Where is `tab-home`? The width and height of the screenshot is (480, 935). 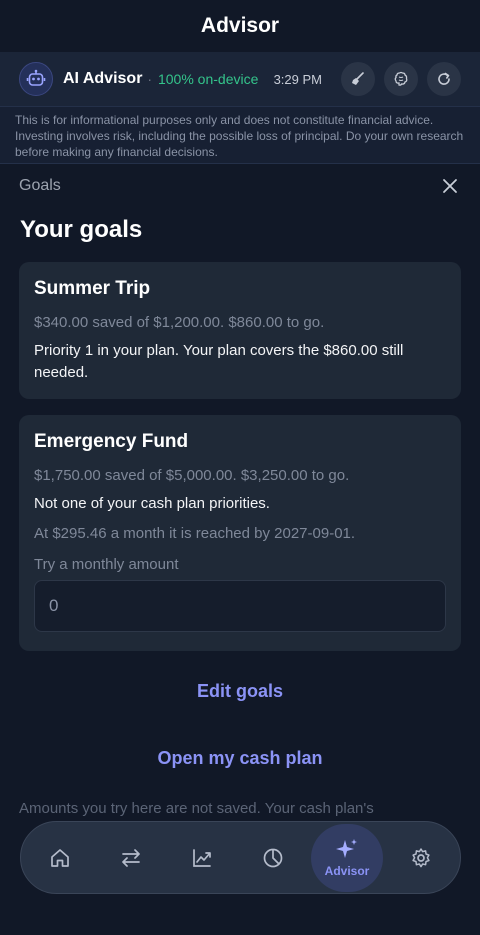
tab-home is located at coordinates (60, 858).